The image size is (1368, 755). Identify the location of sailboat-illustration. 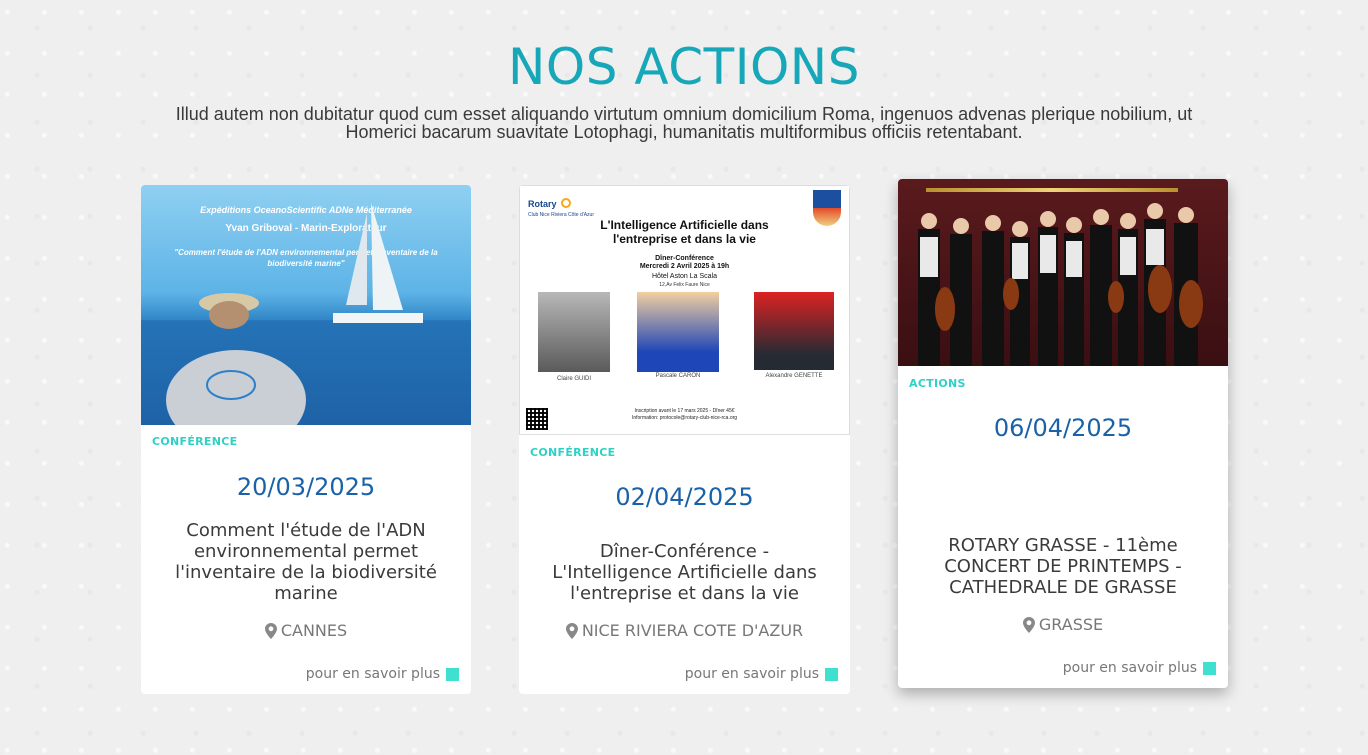
(306, 314).